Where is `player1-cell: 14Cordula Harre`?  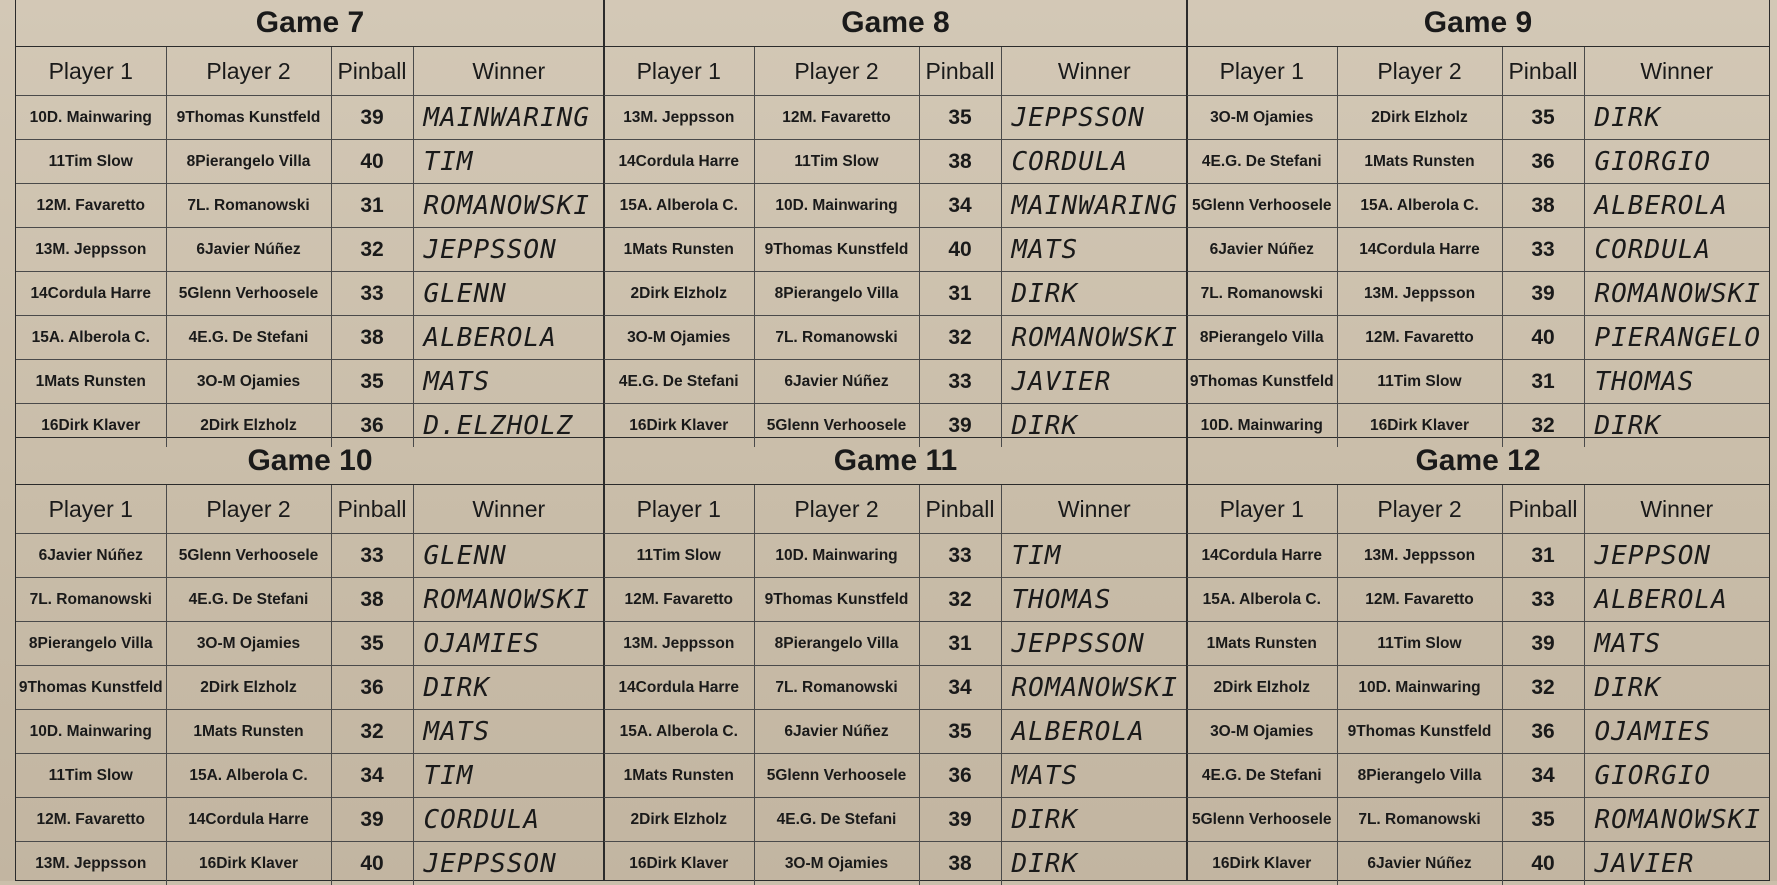
player1-cell: 14Cordula Harre is located at coordinates (679, 162).